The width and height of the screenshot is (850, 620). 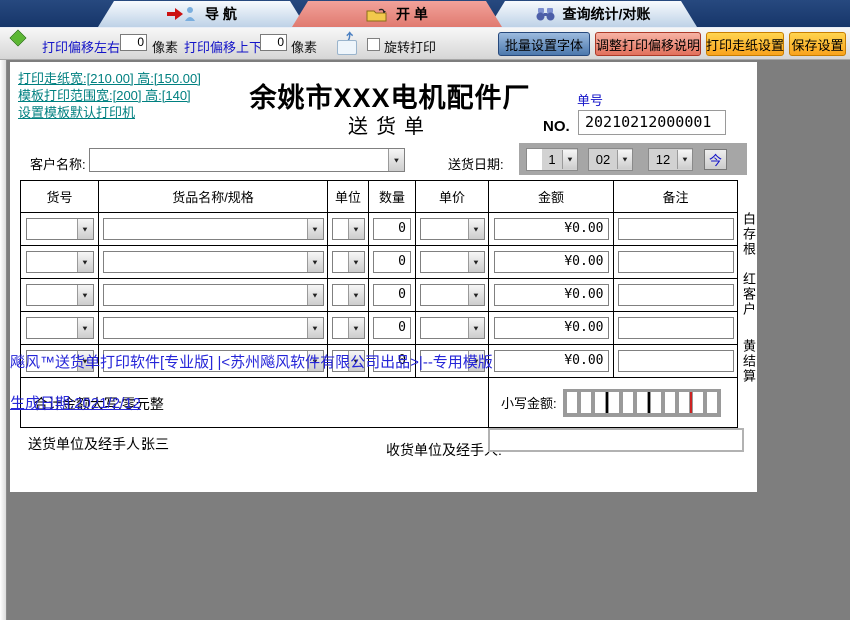 What do you see at coordinates (545, 14) in the screenshot?
I see `binoculars-icon` at bounding box center [545, 14].